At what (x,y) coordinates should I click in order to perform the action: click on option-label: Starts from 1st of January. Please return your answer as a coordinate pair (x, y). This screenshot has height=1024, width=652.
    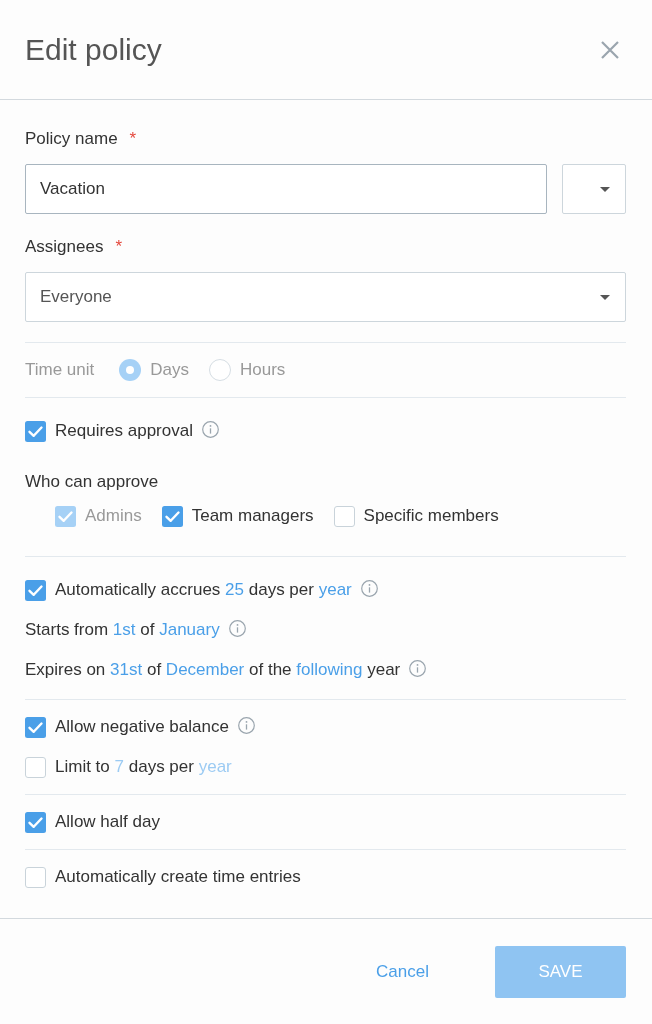
    Looking at the image, I should click on (122, 630).